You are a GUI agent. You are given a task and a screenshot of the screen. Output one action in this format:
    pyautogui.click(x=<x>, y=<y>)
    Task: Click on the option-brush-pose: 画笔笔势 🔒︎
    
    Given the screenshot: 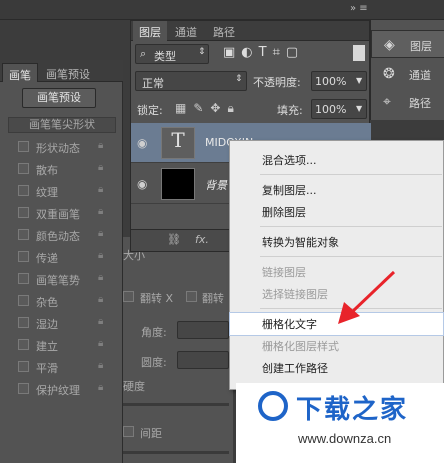 What is the action you would take?
    pyautogui.click(x=62, y=279)
    